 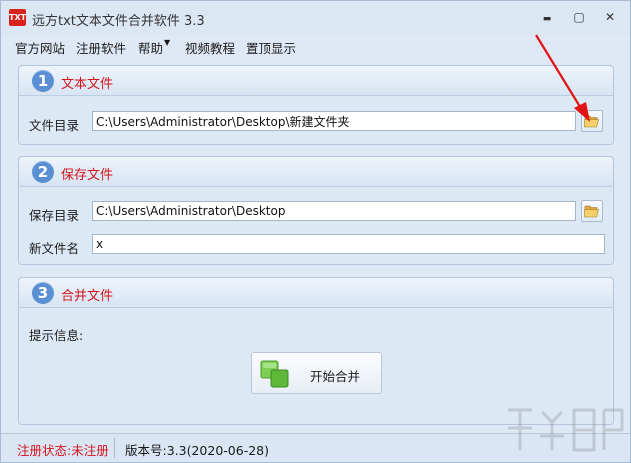 I want to click on step-number: 2, so click(x=43, y=172).